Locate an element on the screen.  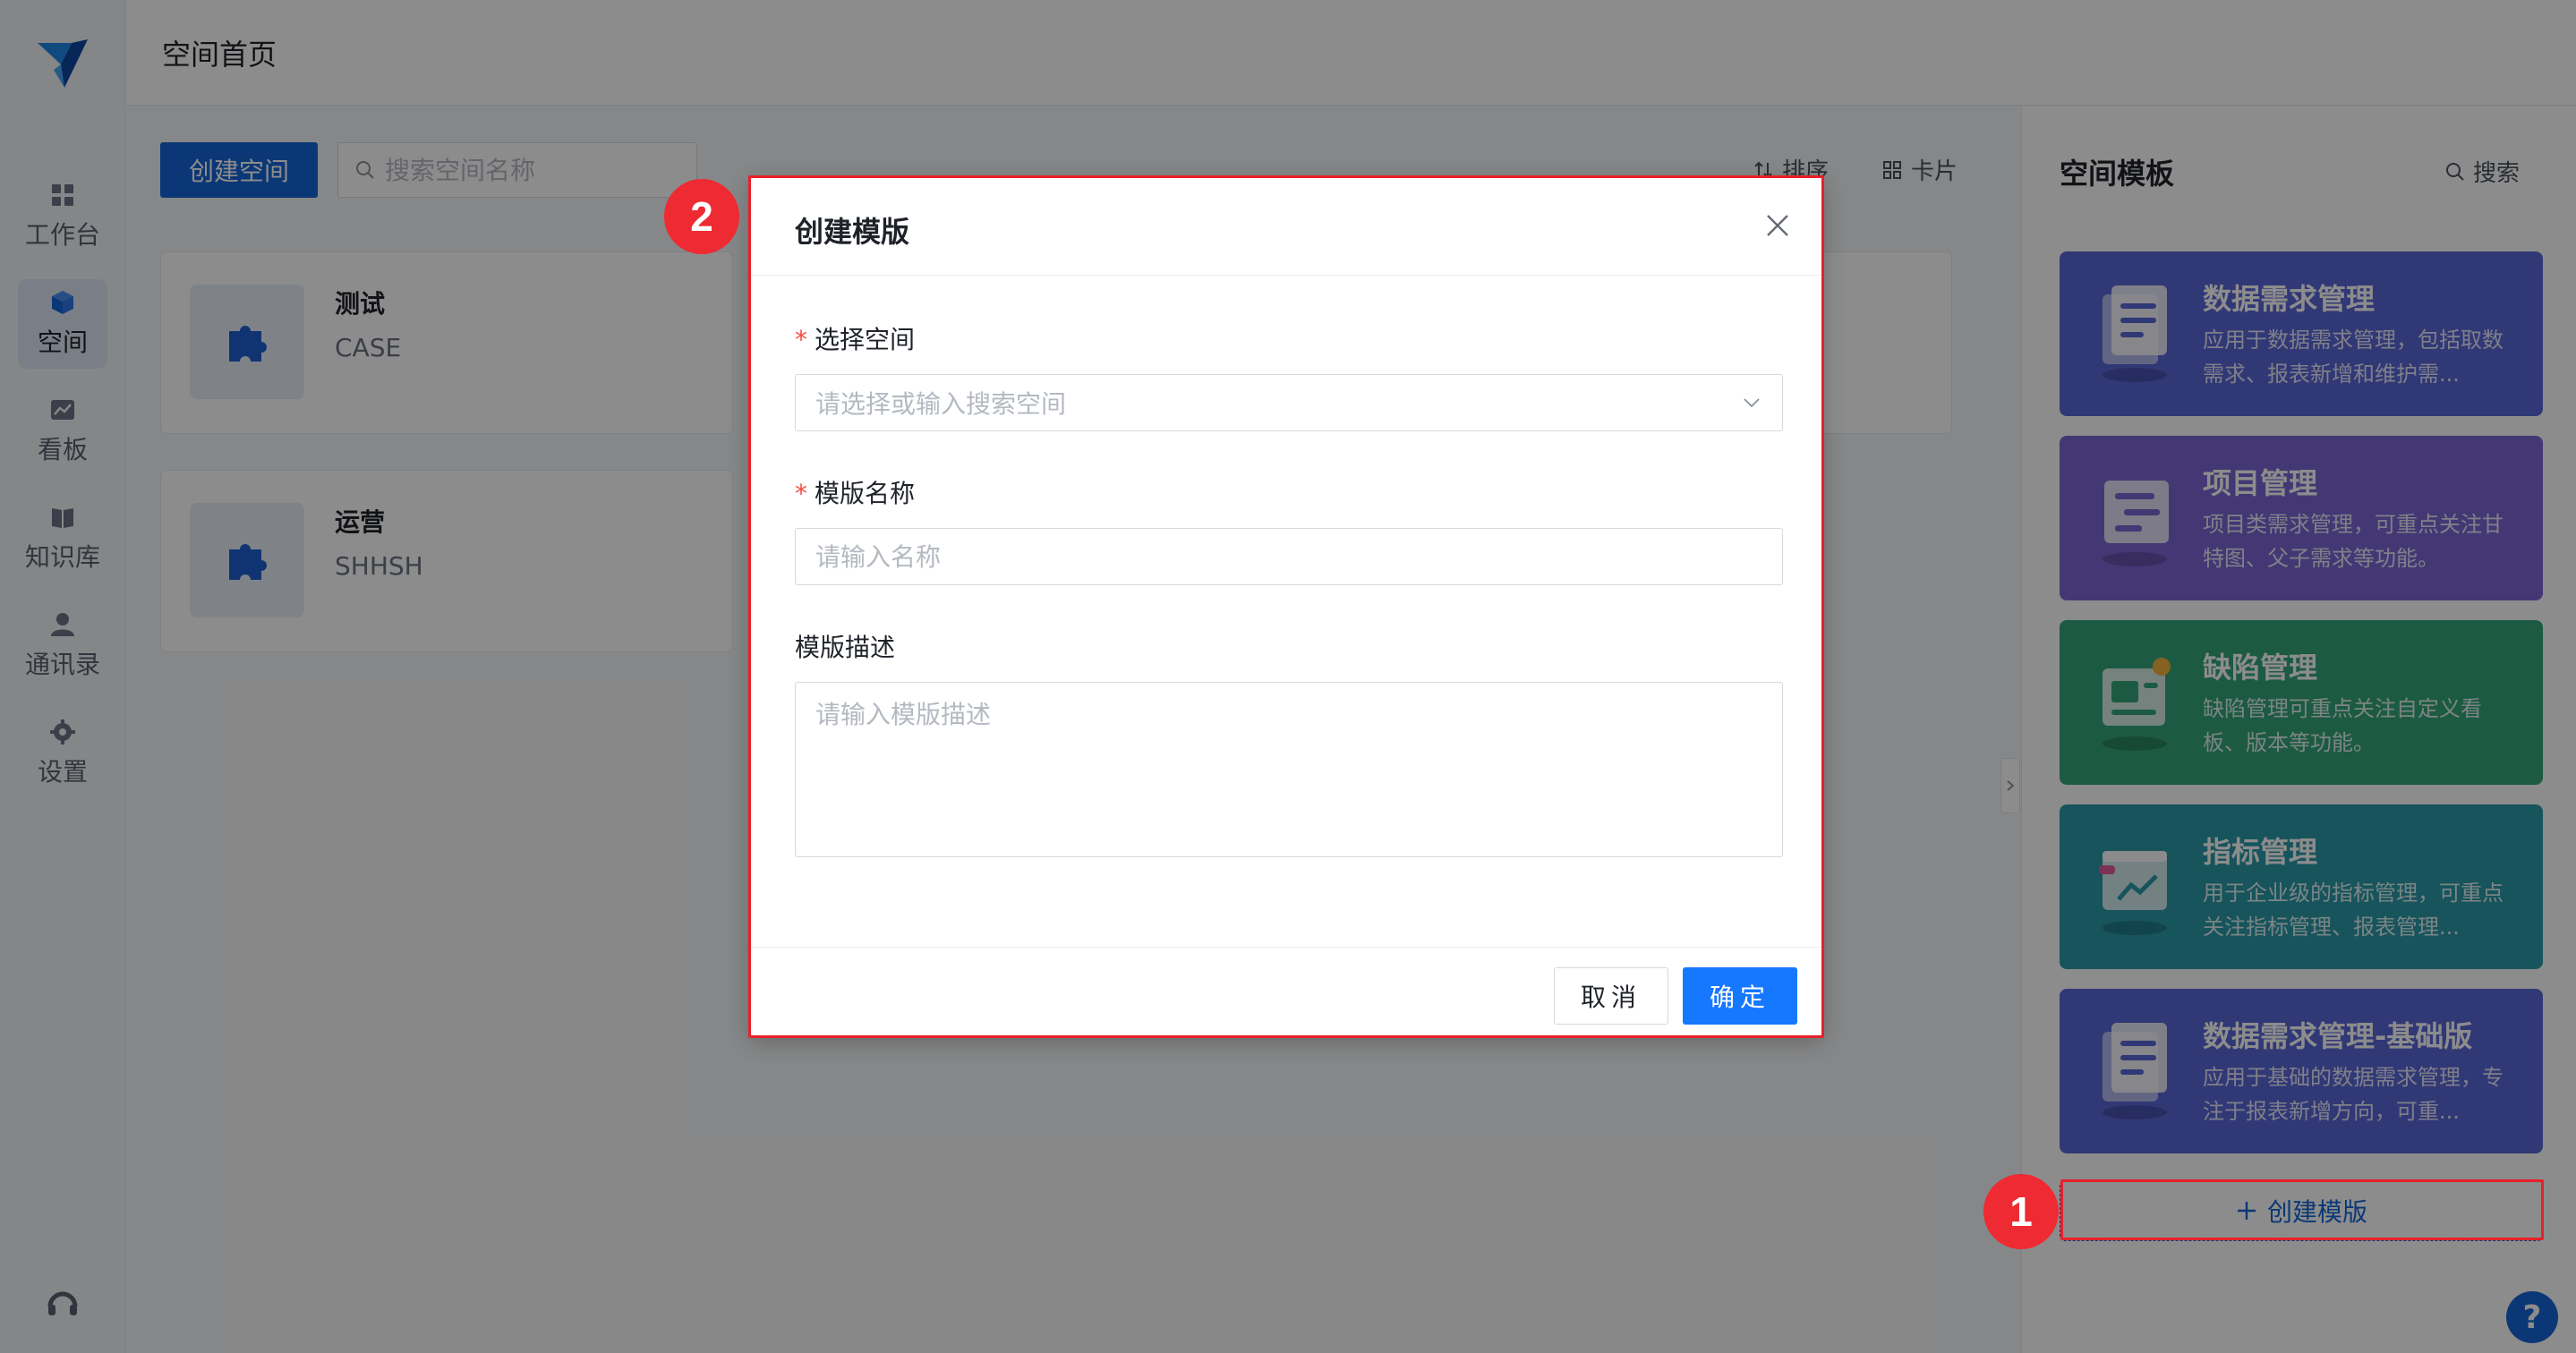
create-template-highlight-box is located at coordinates (2302, 1209).